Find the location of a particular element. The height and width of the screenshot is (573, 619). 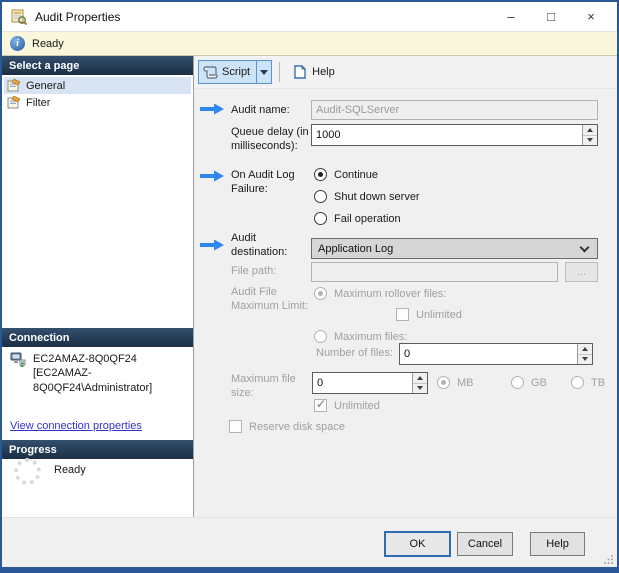

script-scroll-icon is located at coordinates (210, 72).